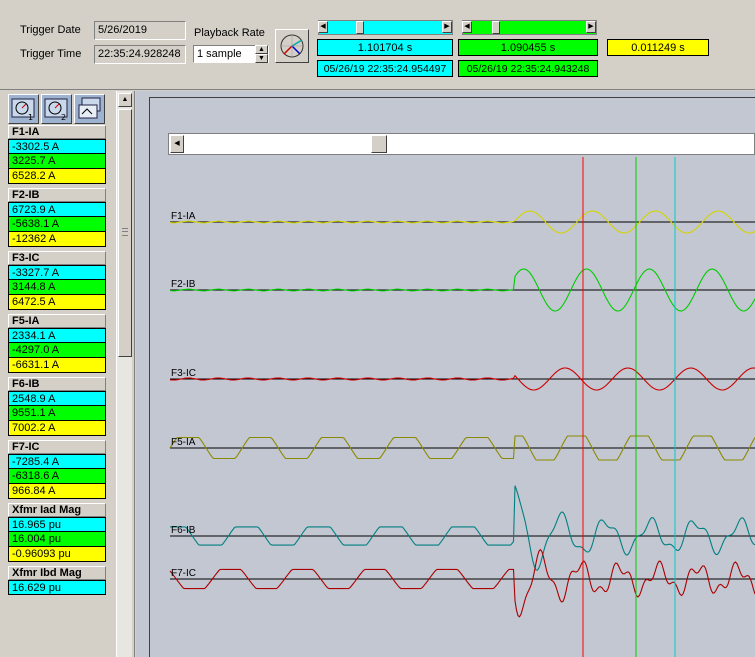 The height and width of the screenshot is (657, 755). What do you see at coordinates (124, 374) in the screenshot?
I see `channel-panel-scrollbar: ▲` at bounding box center [124, 374].